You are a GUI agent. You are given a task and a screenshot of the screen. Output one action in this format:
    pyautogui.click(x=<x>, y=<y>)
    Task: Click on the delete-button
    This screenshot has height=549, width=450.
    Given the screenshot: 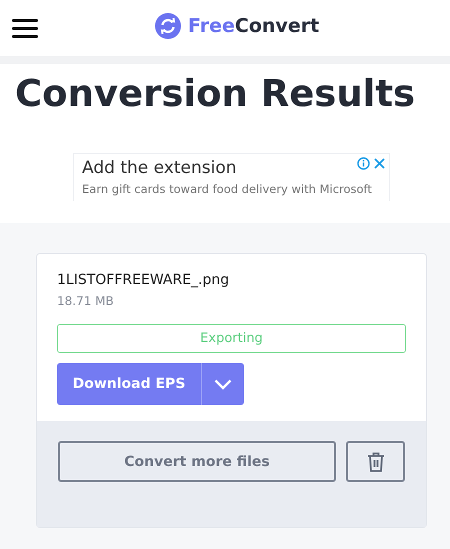 What is the action you would take?
    pyautogui.click(x=375, y=461)
    